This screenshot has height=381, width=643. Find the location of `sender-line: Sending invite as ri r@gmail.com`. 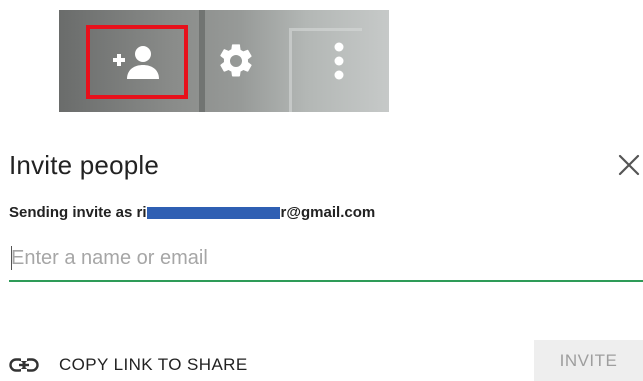

sender-line: Sending invite as ri r@gmail.com is located at coordinates (192, 212).